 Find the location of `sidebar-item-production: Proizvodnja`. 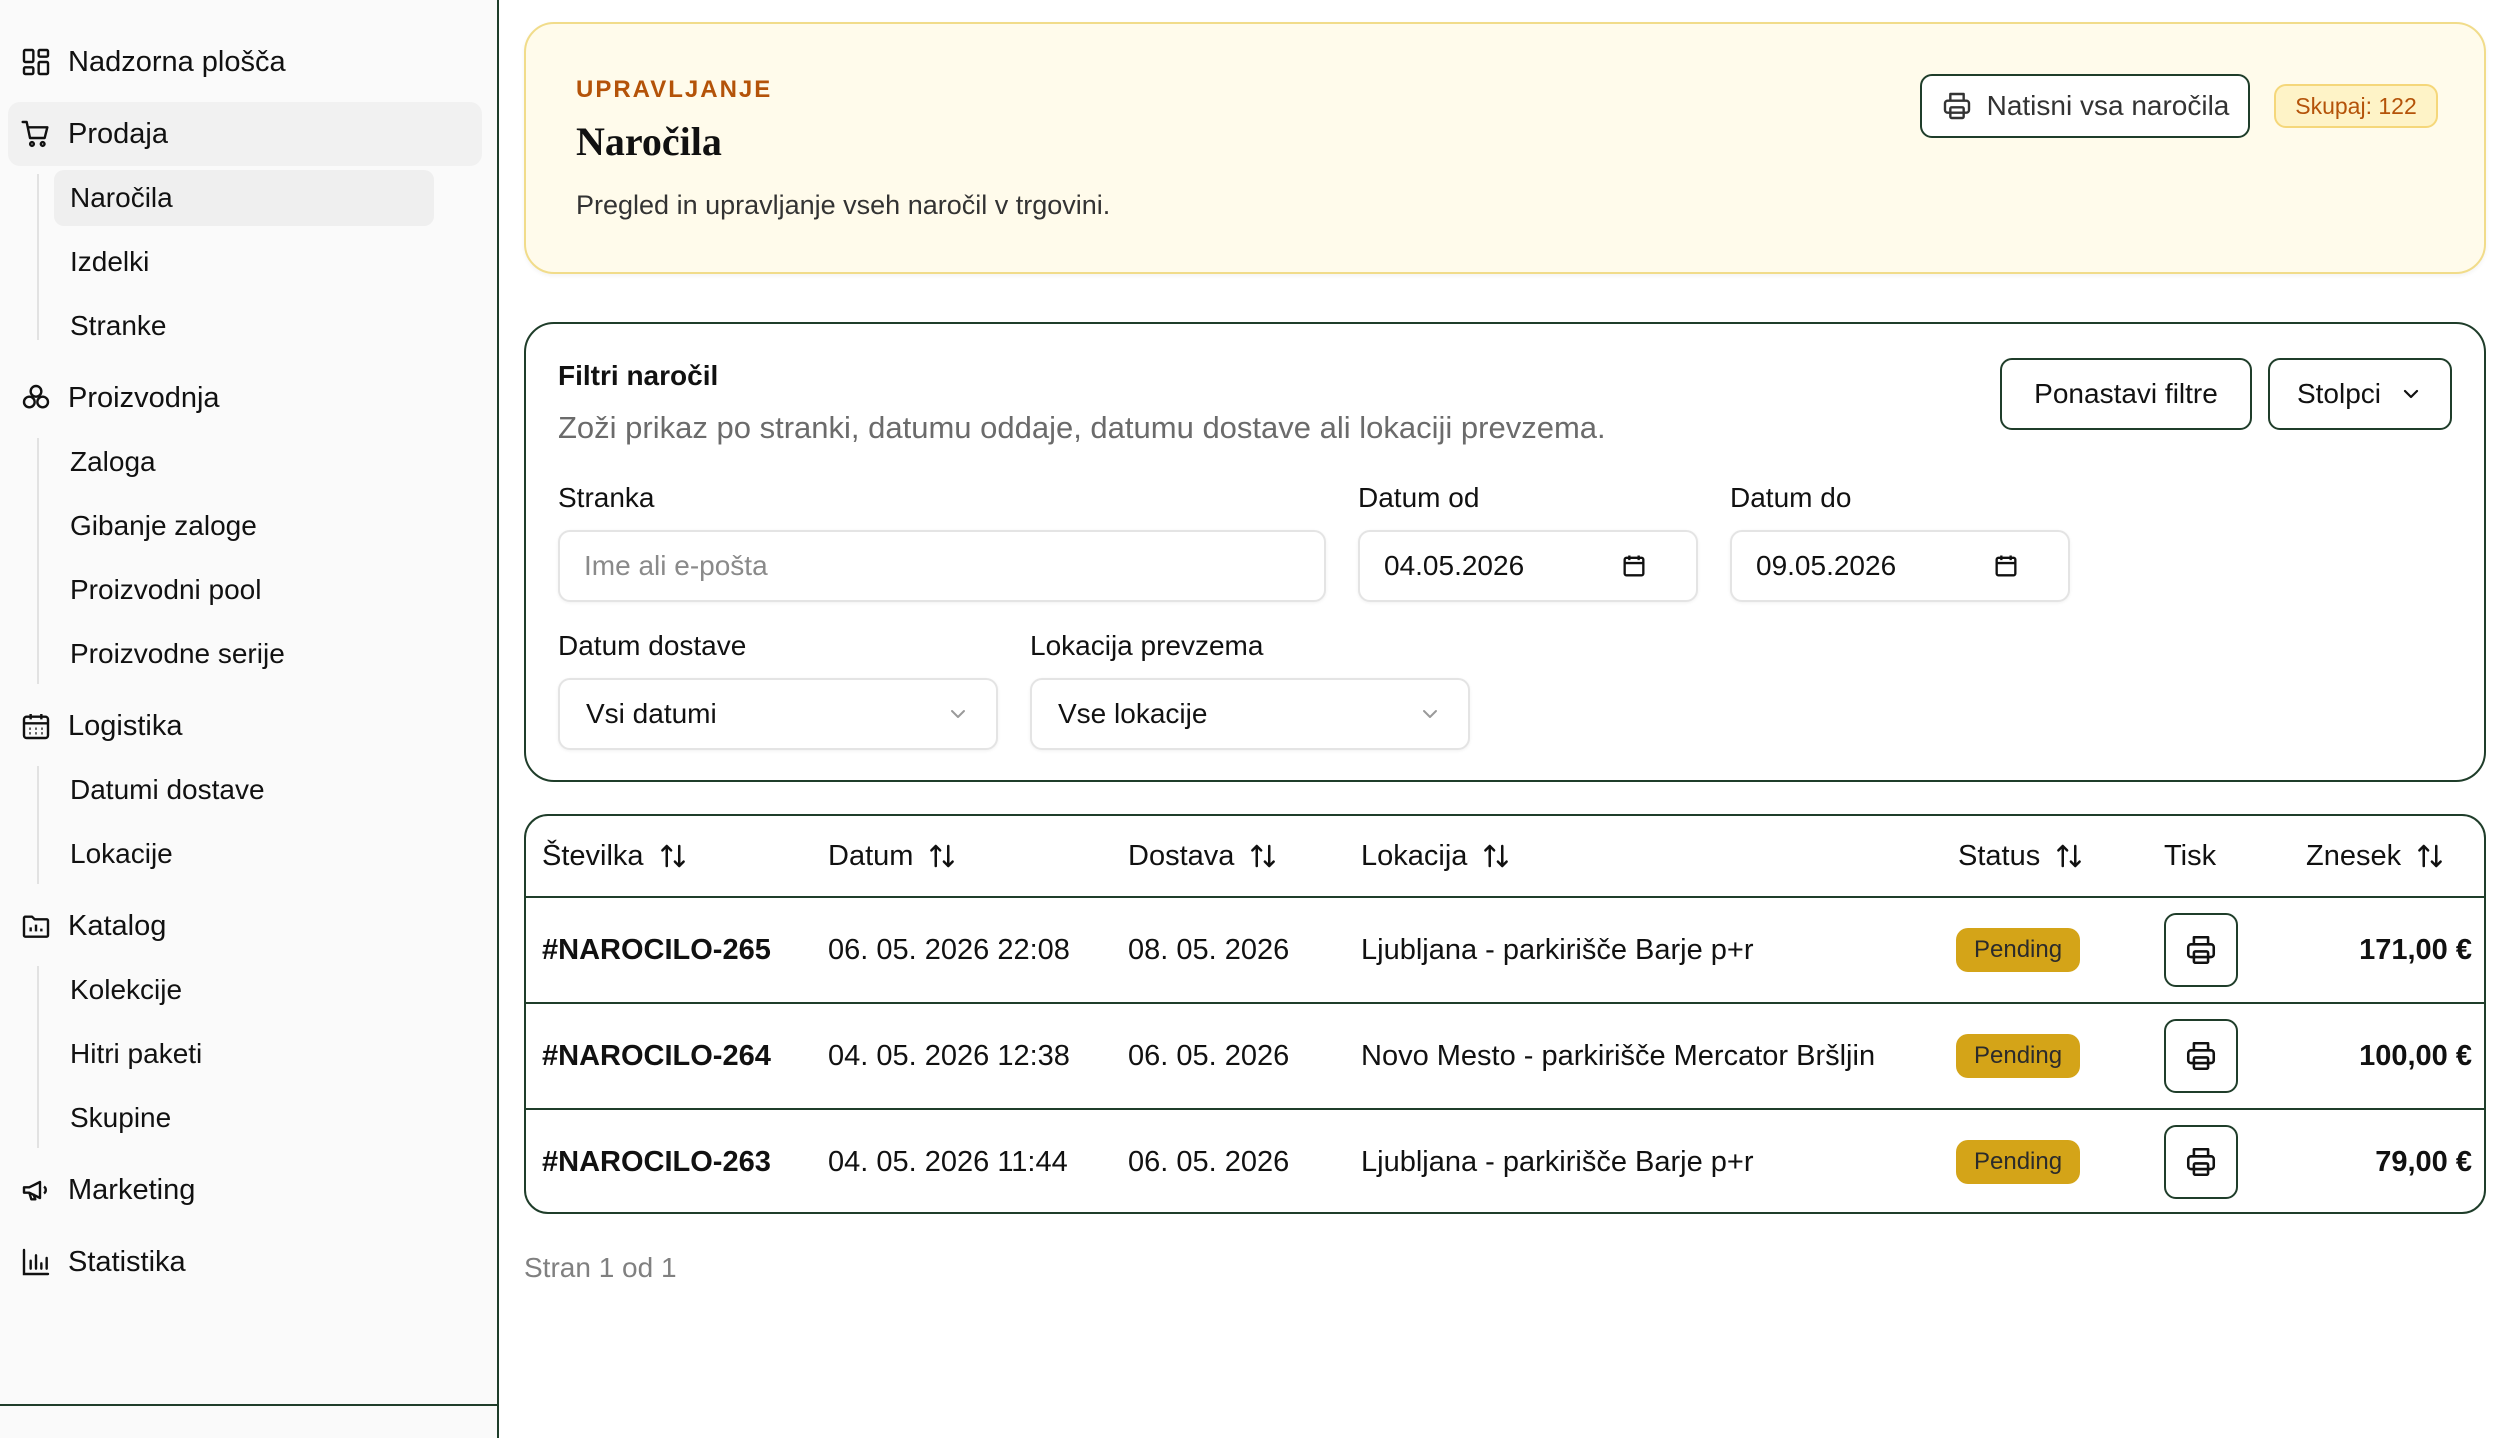

sidebar-item-production: Proizvodnja is located at coordinates (245, 398).